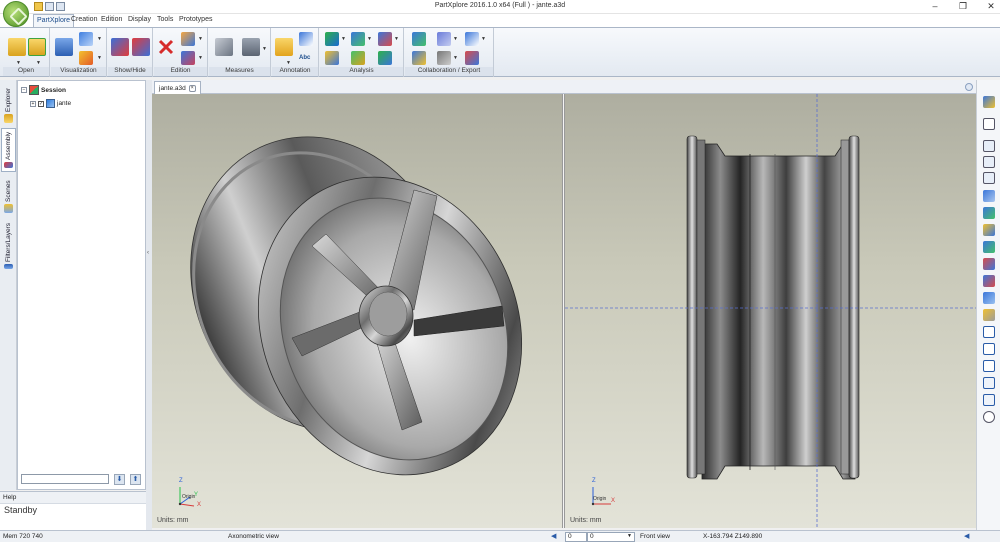 Image resolution: width=1000 pixels, height=542 pixels. What do you see at coordinates (989, 315) in the screenshot?
I see `rotate-view-icon` at bounding box center [989, 315].